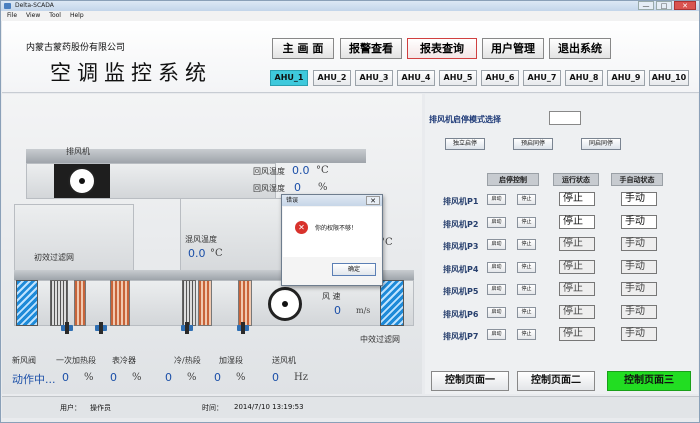  I want to click on mix-temp-unit: °C, so click(216, 253).